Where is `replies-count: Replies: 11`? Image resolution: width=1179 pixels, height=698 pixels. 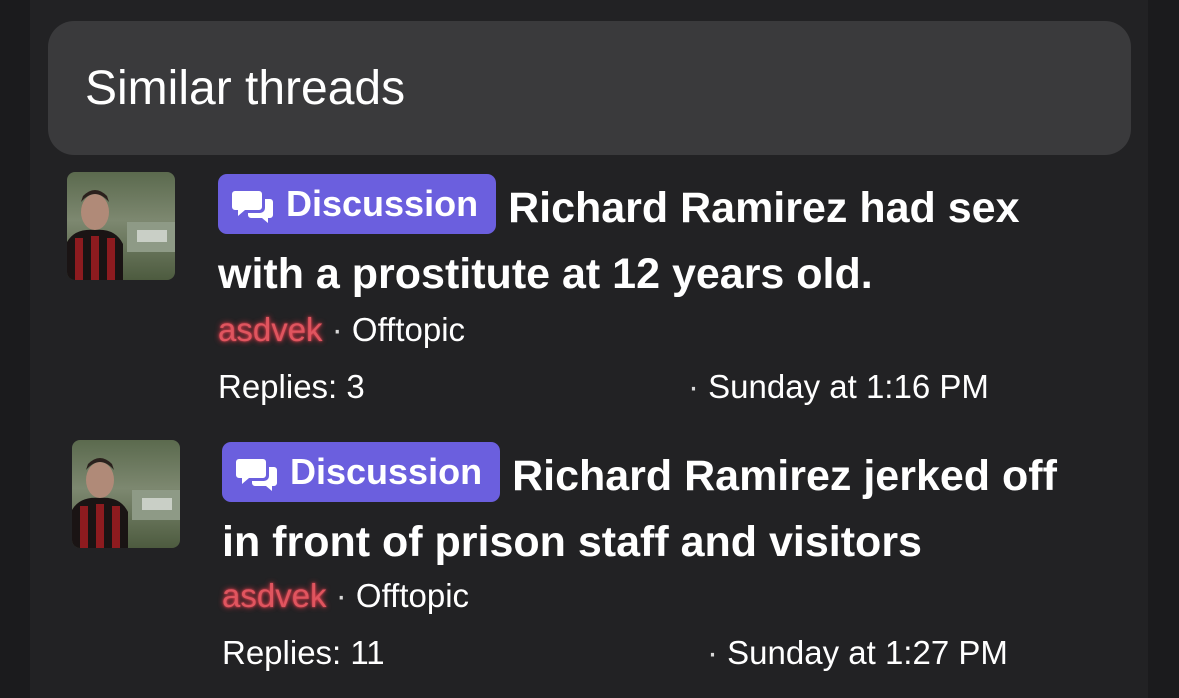 replies-count: Replies: 11 is located at coordinates (303, 652).